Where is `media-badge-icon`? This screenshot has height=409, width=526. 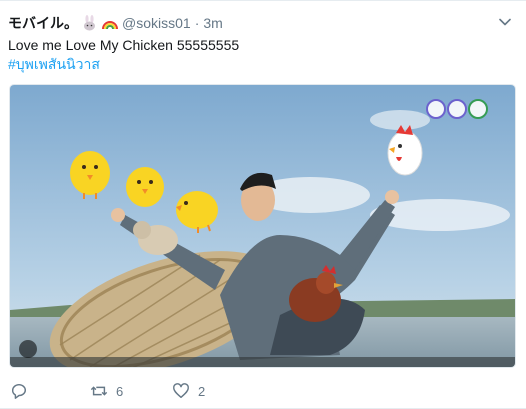
media-badge-icon is located at coordinates (28, 349).